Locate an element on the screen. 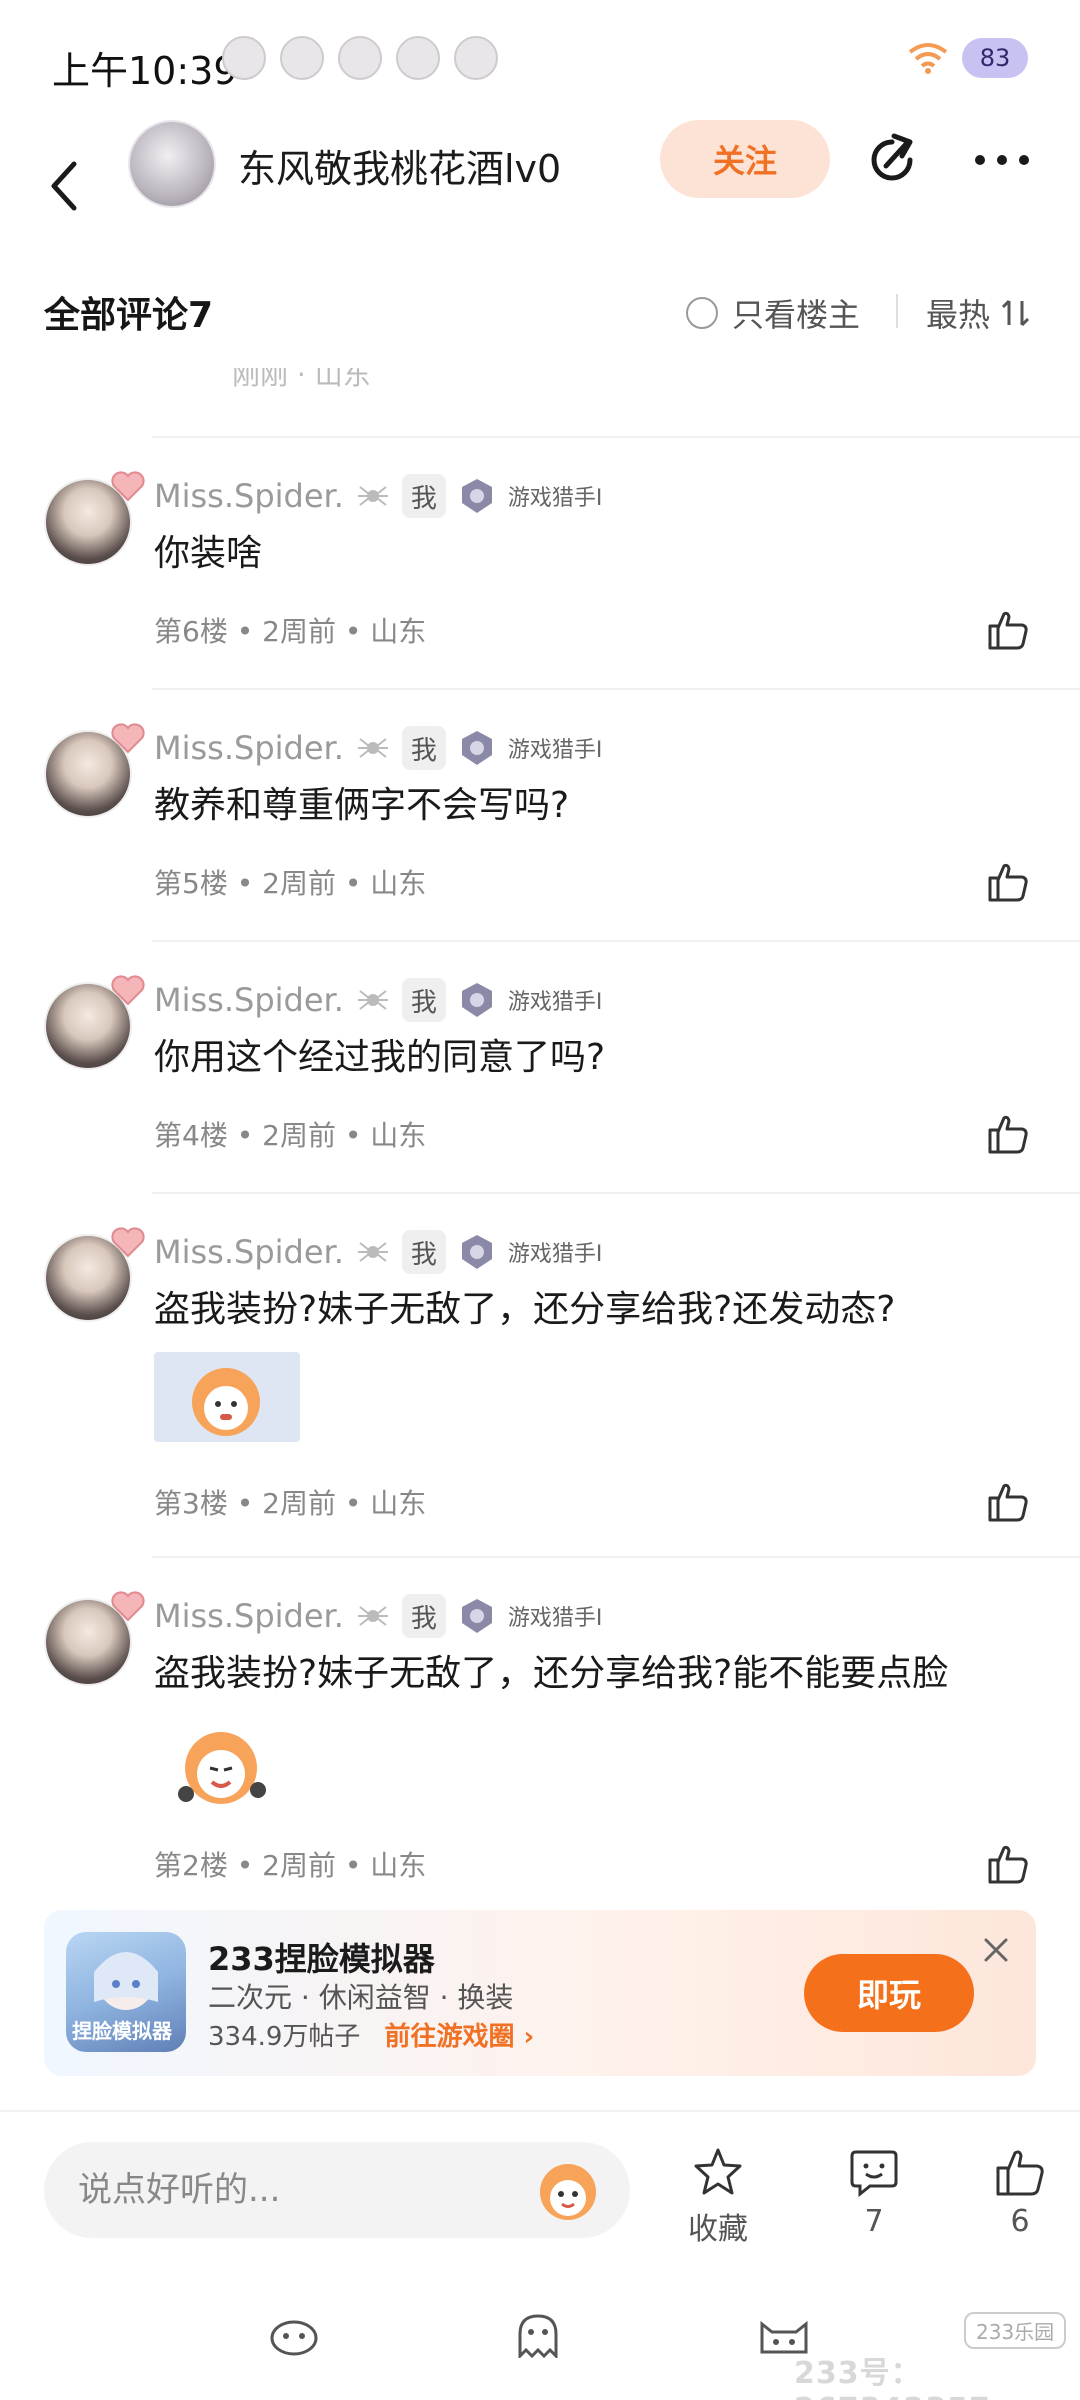 Image resolution: width=1080 pixels, height=2400 pixels. comment-text: 盗我装扮?妹子无敌了，还分享给我?能不能要点脸 is located at coordinates (551, 1673).